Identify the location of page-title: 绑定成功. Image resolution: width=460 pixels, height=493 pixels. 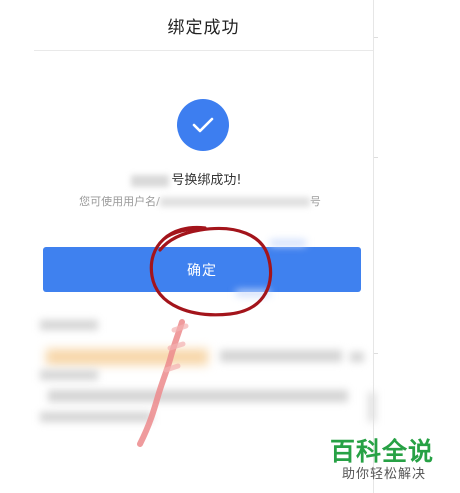
(203, 27).